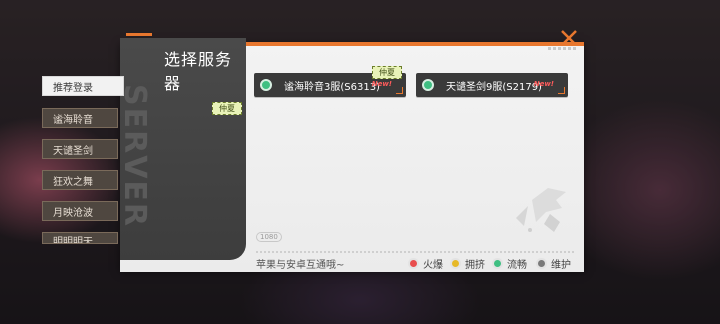 This screenshot has height=324, width=720. What do you see at coordinates (183, 149) in the screenshot?
I see `server-region-sidebar: SERVER 选择服务器` at bounding box center [183, 149].